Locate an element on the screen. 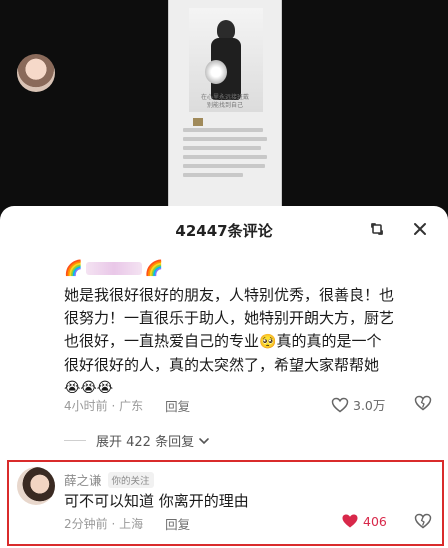 The height and width of the screenshot is (548, 448). commenter-name: 薛之谦 is located at coordinates (83, 479).